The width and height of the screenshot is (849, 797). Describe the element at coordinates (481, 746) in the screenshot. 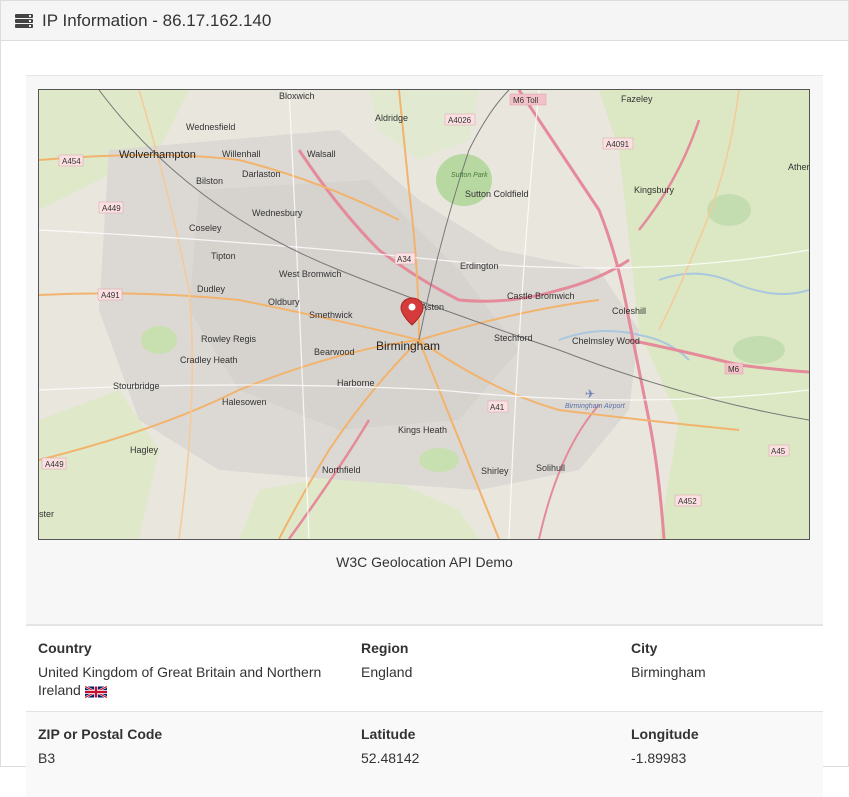

I see `latitude-cell: Latitude 52.48142` at that location.